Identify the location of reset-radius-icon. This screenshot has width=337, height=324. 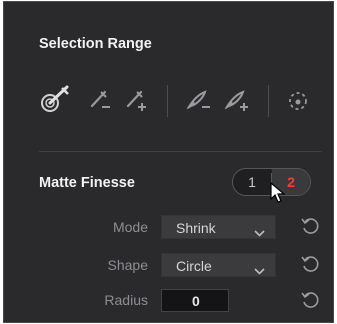
(310, 302).